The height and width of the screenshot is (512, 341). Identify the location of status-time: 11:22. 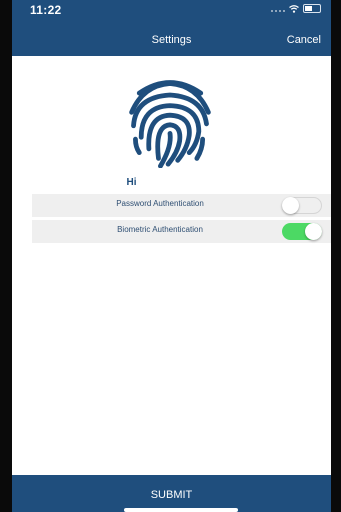
(46, 10).